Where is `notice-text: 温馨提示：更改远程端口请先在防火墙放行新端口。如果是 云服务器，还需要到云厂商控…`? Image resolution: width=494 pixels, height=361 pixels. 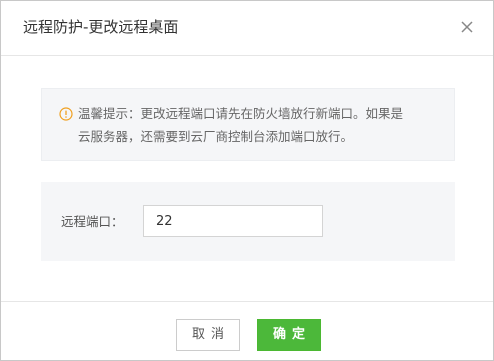 notice-text: 温馨提示：更改远程端口请先在防火墙放行新端口。如果是 云服务器，还需要到云厂商控… is located at coordinates (263, 125).